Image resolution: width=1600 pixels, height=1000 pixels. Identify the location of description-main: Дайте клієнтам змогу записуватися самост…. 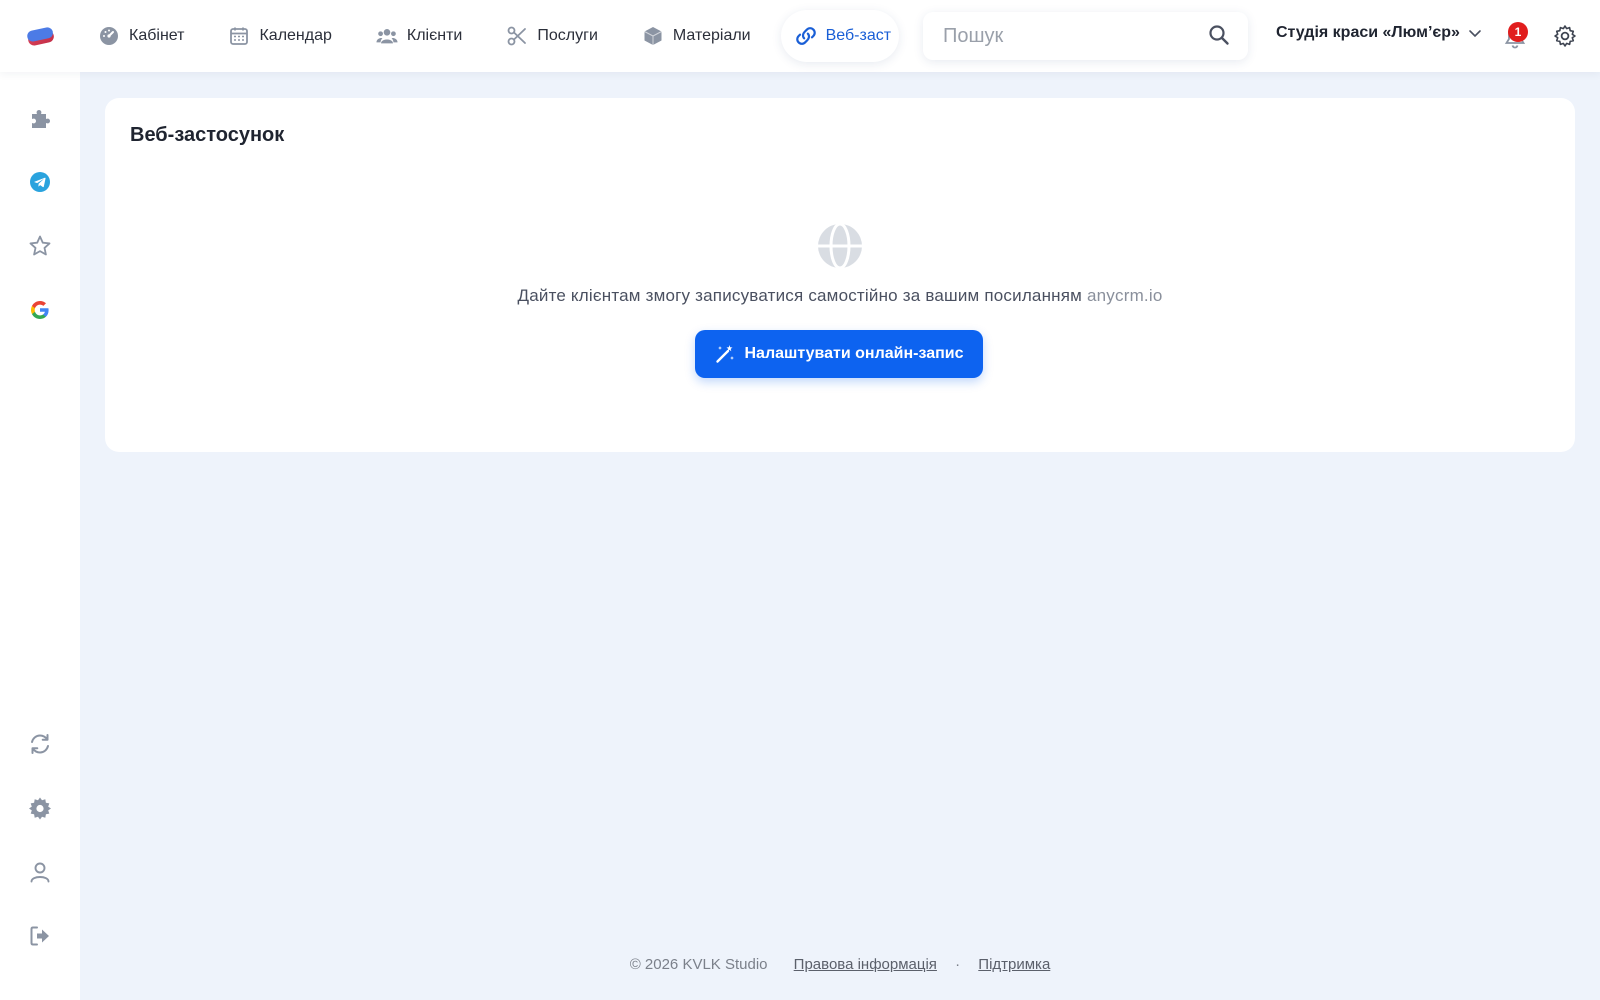
(800, 295).